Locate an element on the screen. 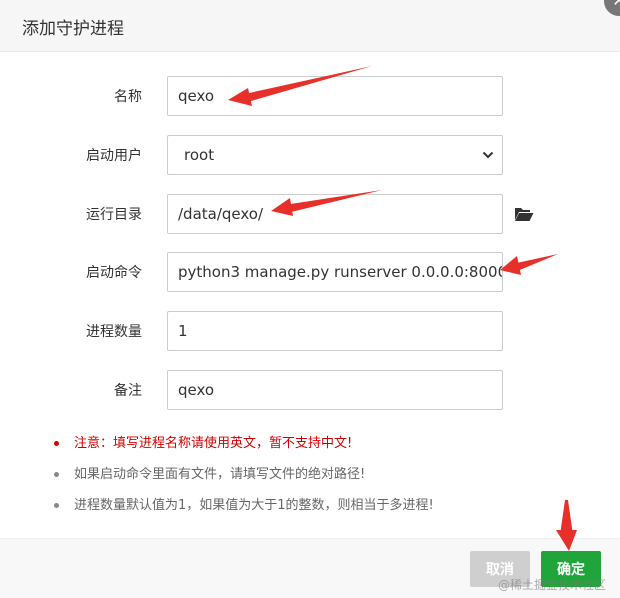 The image size is (620, 598). chevron-down-icon is located at coordinates (488, 155).